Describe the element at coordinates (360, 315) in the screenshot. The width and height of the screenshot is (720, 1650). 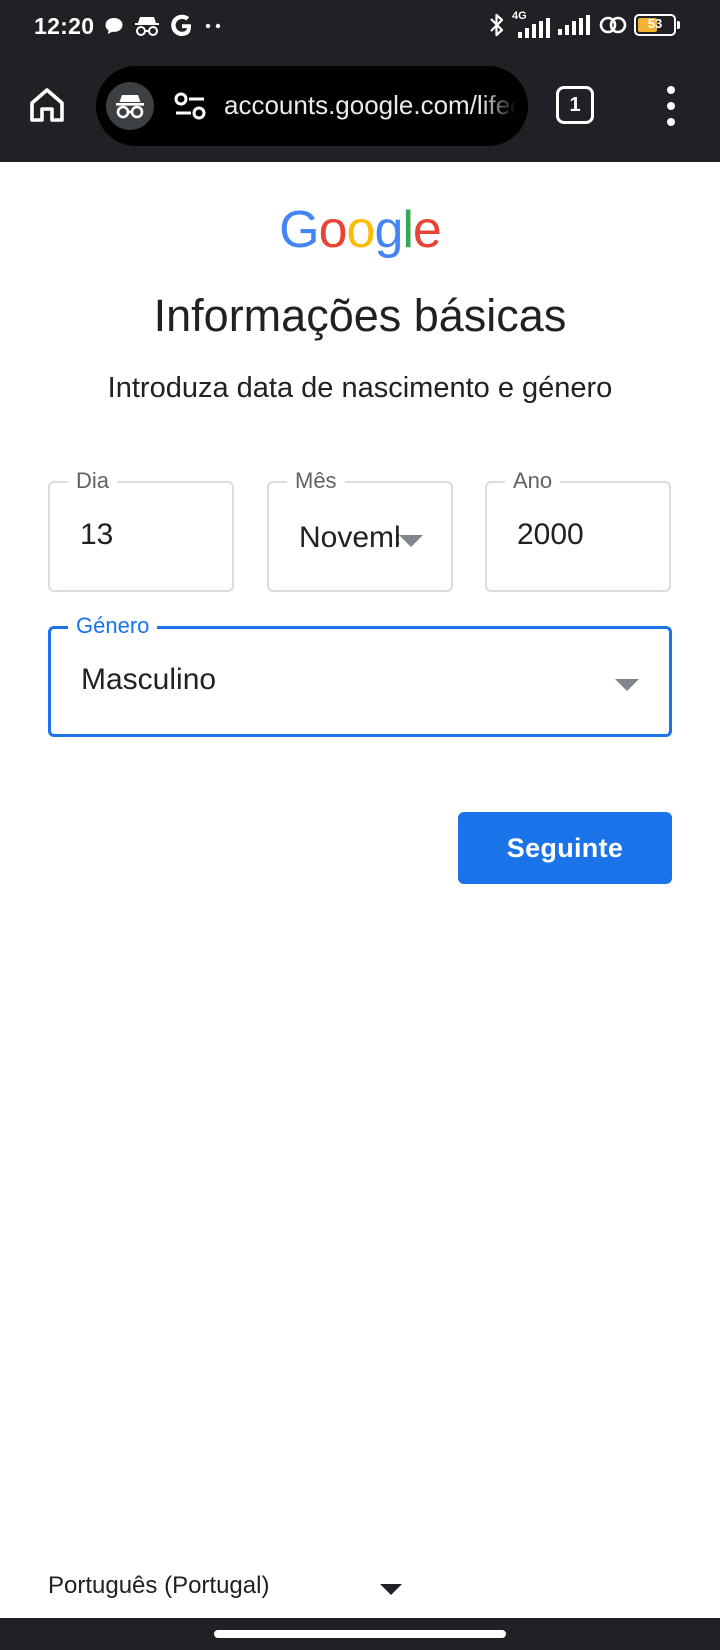
I see `page-title: Informações básicas` at that location.